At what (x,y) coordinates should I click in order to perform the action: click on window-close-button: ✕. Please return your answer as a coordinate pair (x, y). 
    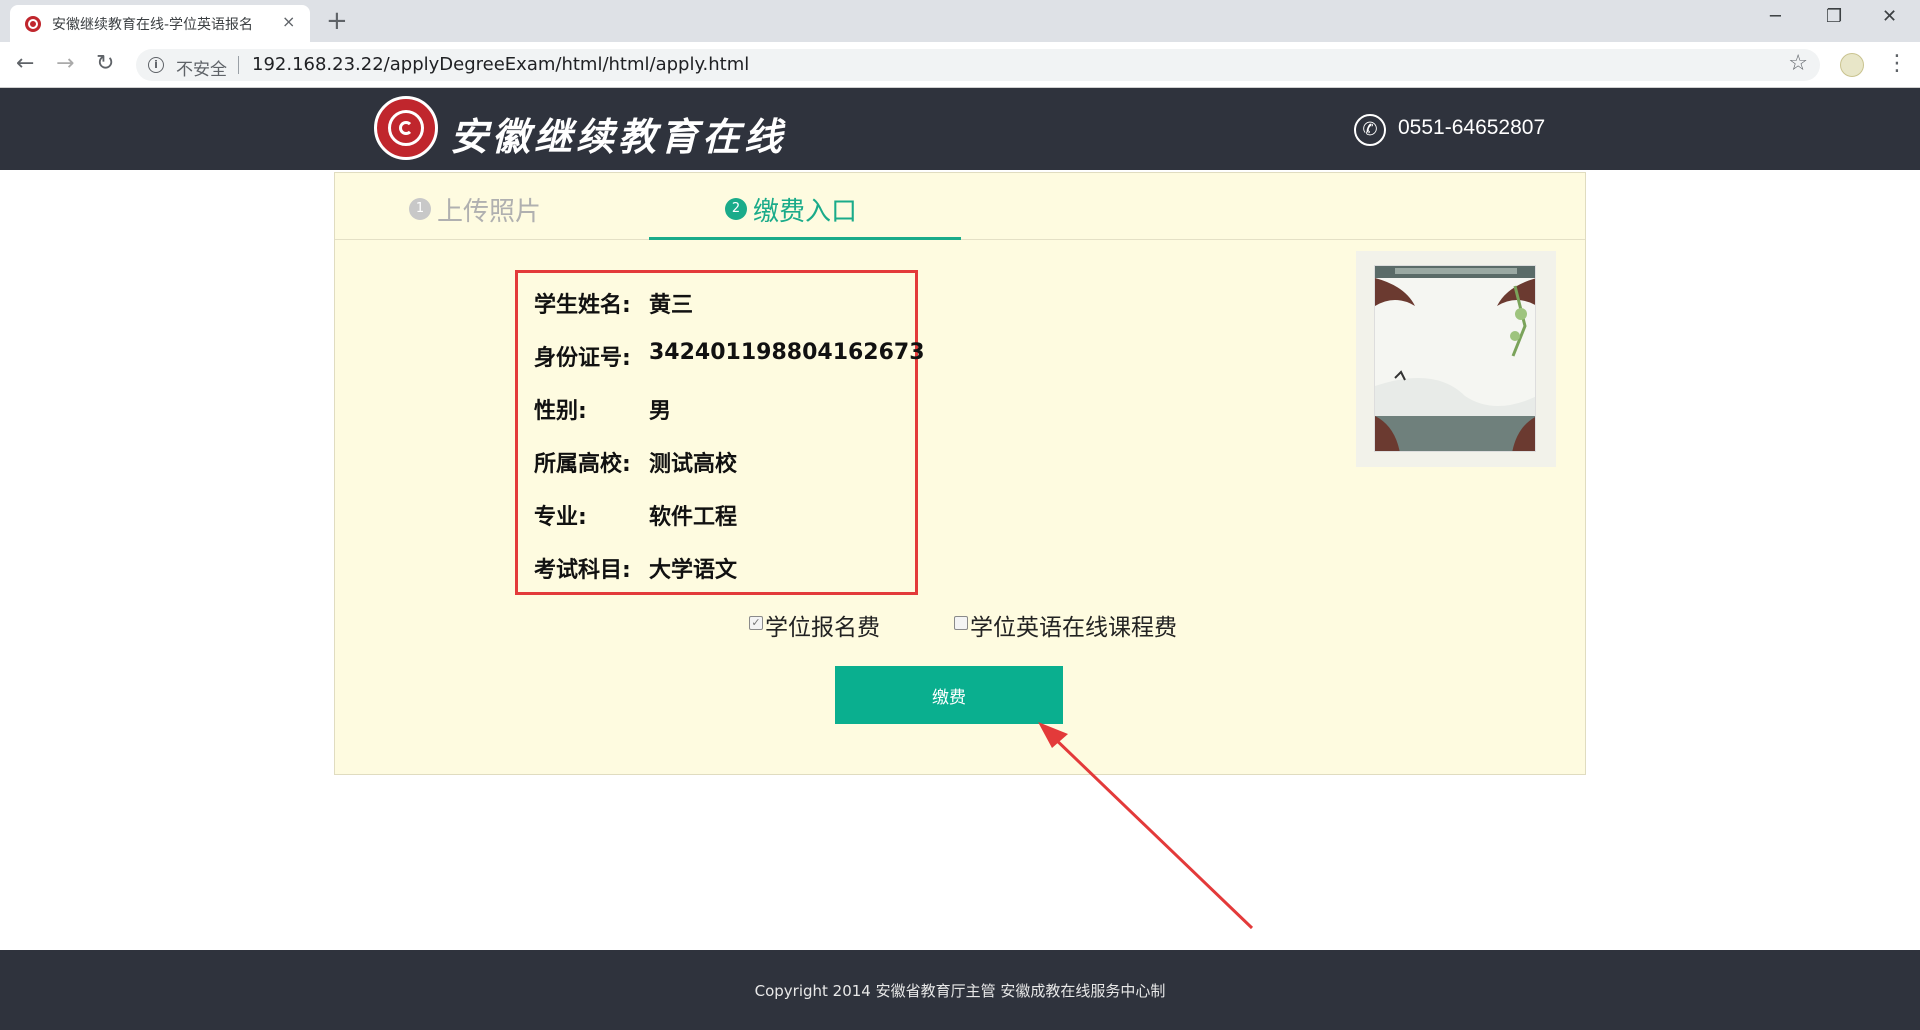
    Looking at the image, I should click on (1889, 16).